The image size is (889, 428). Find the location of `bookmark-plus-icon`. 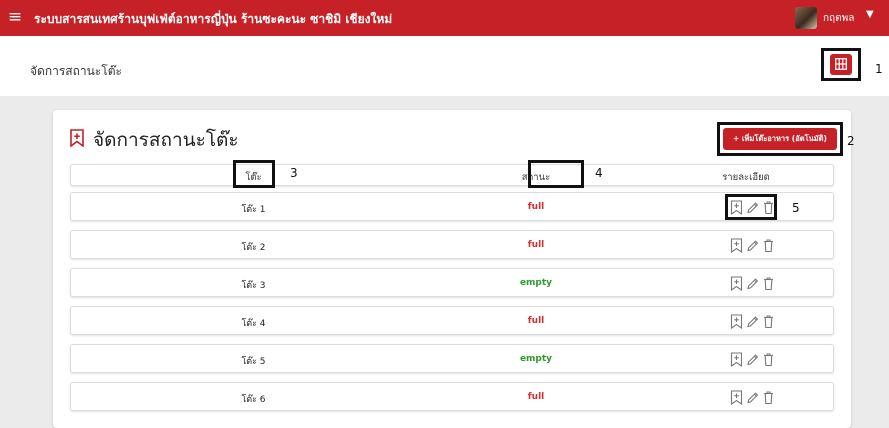

bookmark-plus-icon is located at coordinates (77, 138).